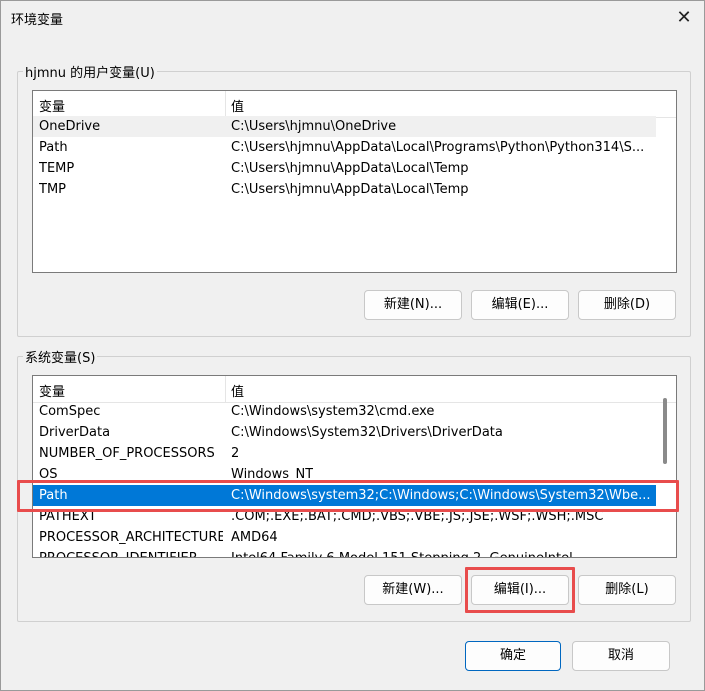  I want to click on user-variables-label: hjmnu 的用户变量(U), so click(90, 71).